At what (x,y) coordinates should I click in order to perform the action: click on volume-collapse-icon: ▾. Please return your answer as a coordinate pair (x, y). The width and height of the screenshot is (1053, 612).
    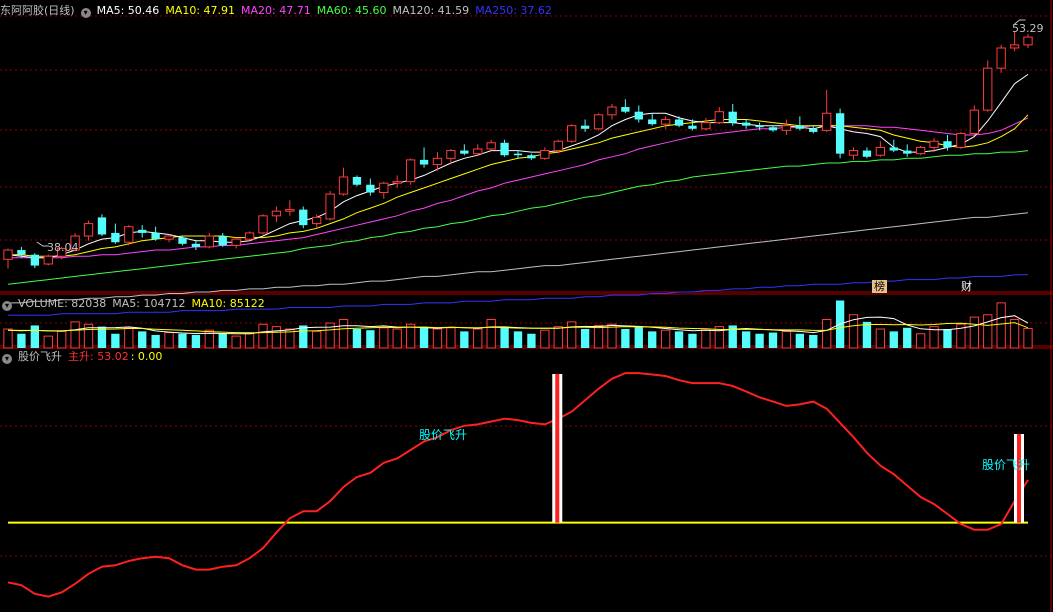
    Looking at the image, I should click on (7, 306).